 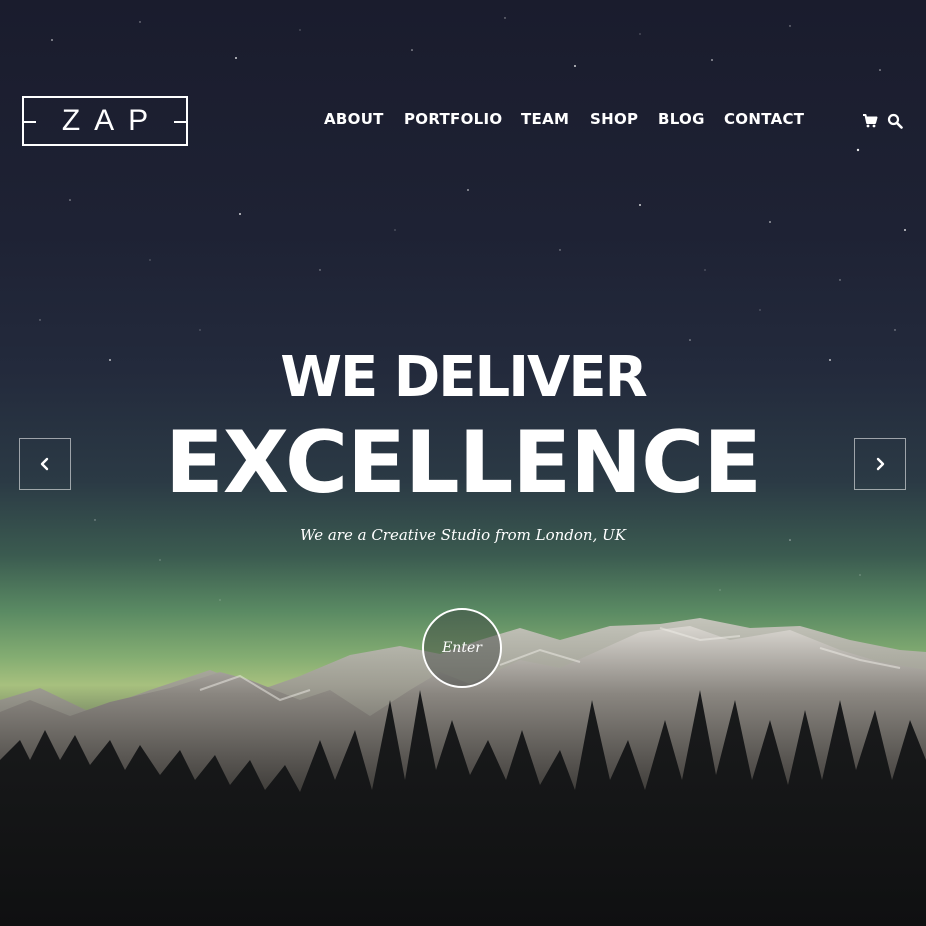 I want to click on nav-item-contact: CONTACT, so click(x=764, y=119).